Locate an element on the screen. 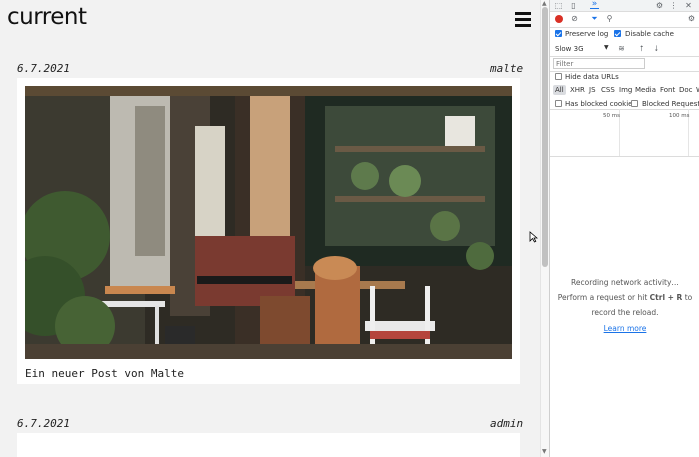  devtools-tabbar: ⬚ ▯ » ⚙ ⋮ ✕ is located at coordinates (624, 5).